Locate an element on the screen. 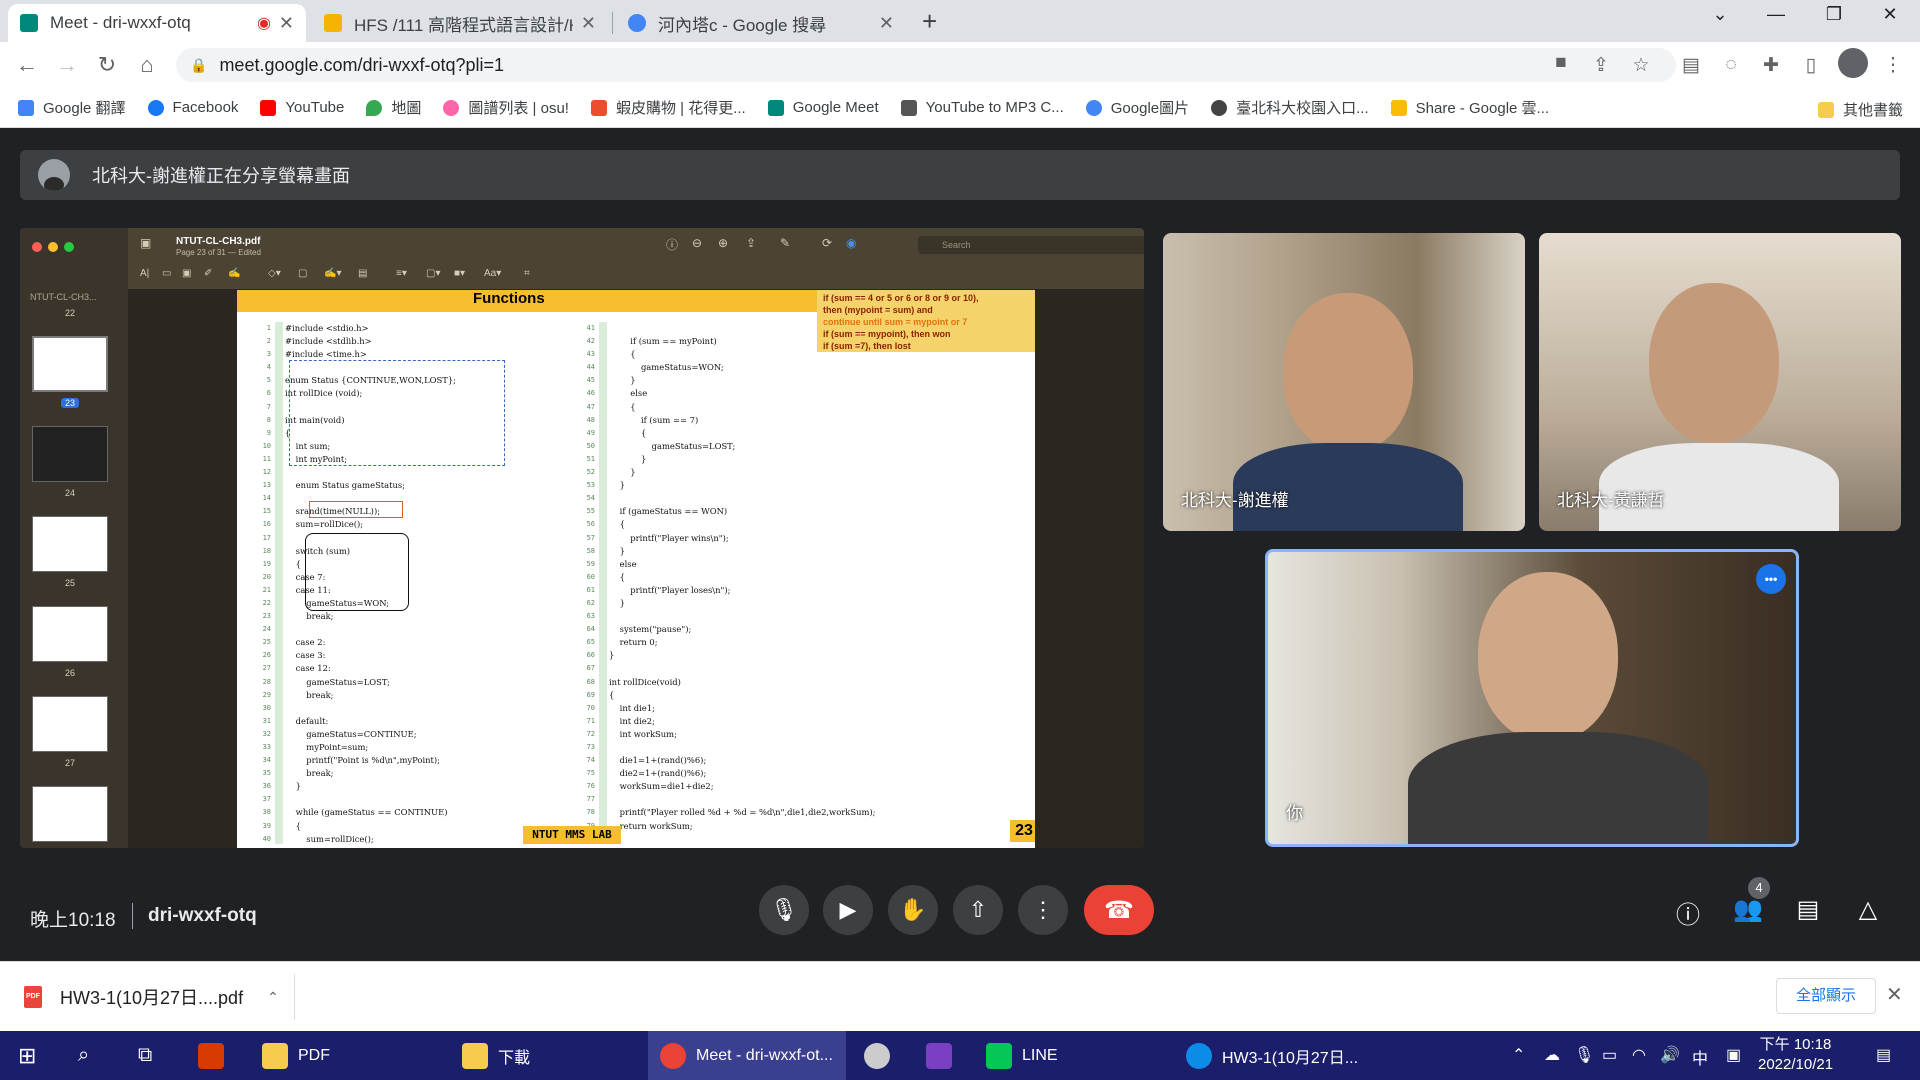 The image size is (1920, 1080). taskbar-item-pdf: PDF is located at coordinates (296, 1055).